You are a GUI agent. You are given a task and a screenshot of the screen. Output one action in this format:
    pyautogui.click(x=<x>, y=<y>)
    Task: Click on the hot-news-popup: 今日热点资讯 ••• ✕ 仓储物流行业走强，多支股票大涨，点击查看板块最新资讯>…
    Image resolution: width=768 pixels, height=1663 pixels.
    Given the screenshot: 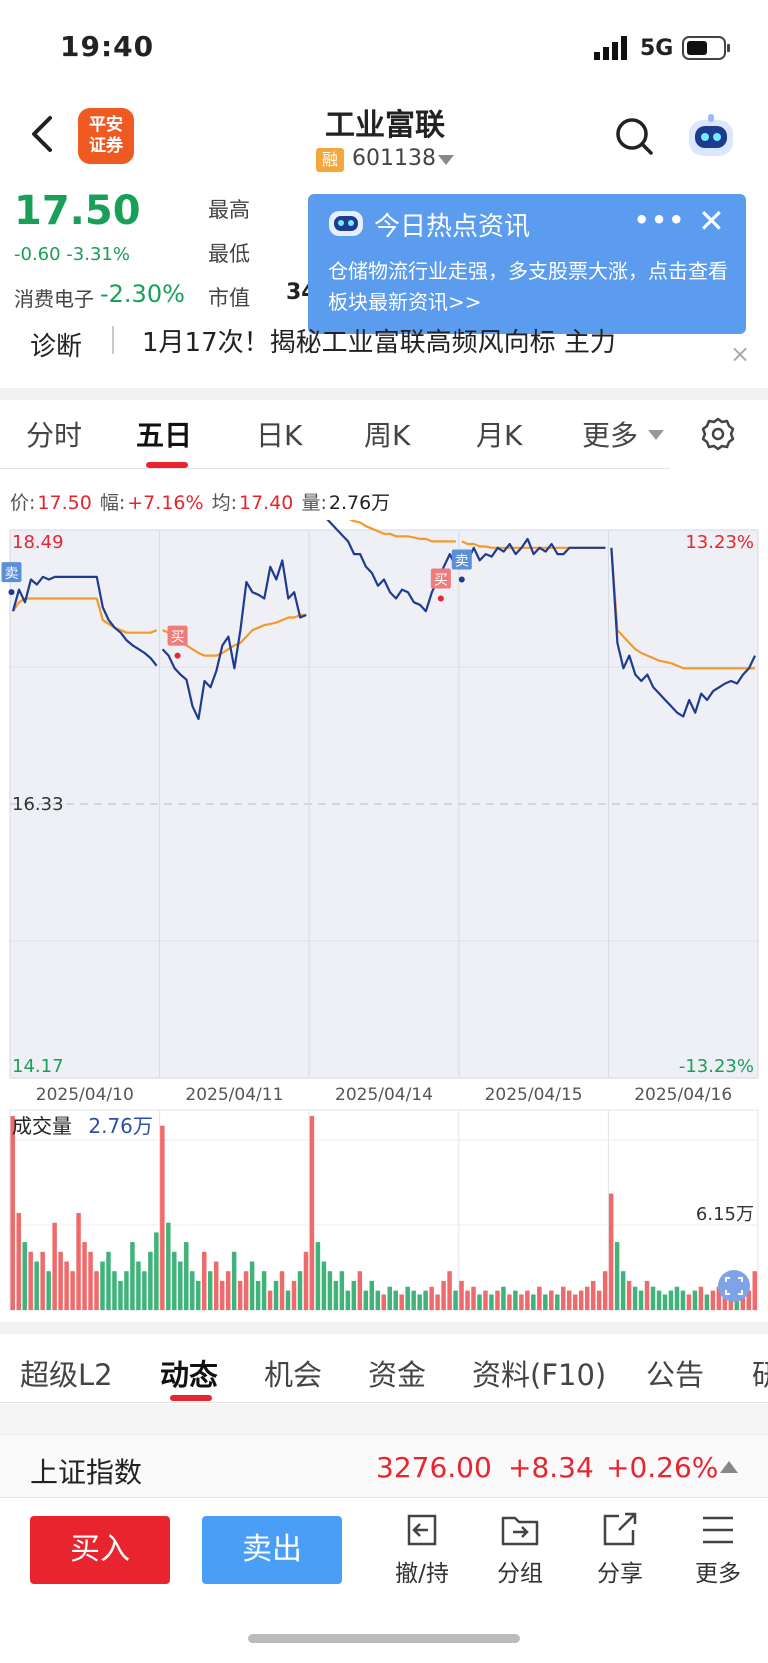 What is the action you would take?
    pyautogui.click(x=527, y=264)
    